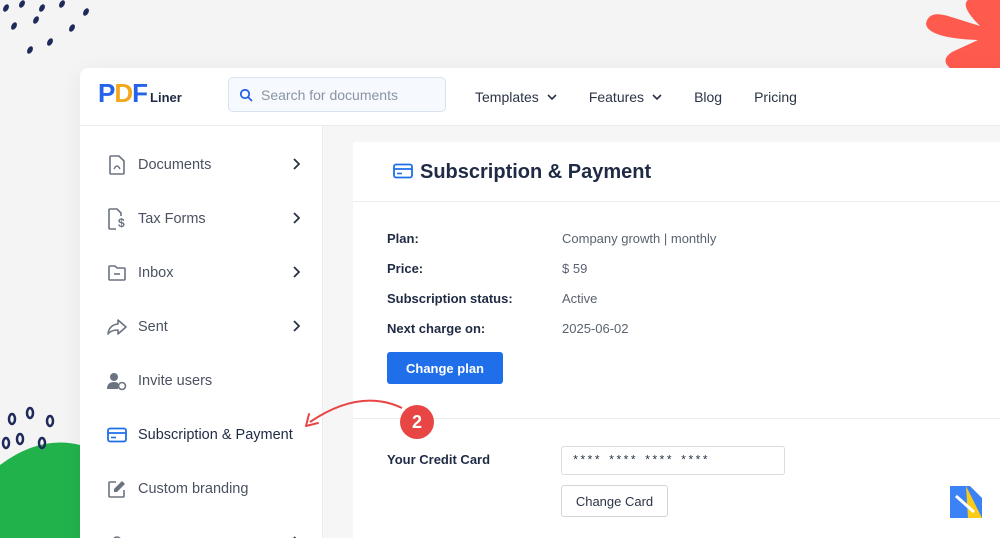 This screenshot has width=1000, height=538. I want to click on nav-templates-label: Templates, so click(507, 97).